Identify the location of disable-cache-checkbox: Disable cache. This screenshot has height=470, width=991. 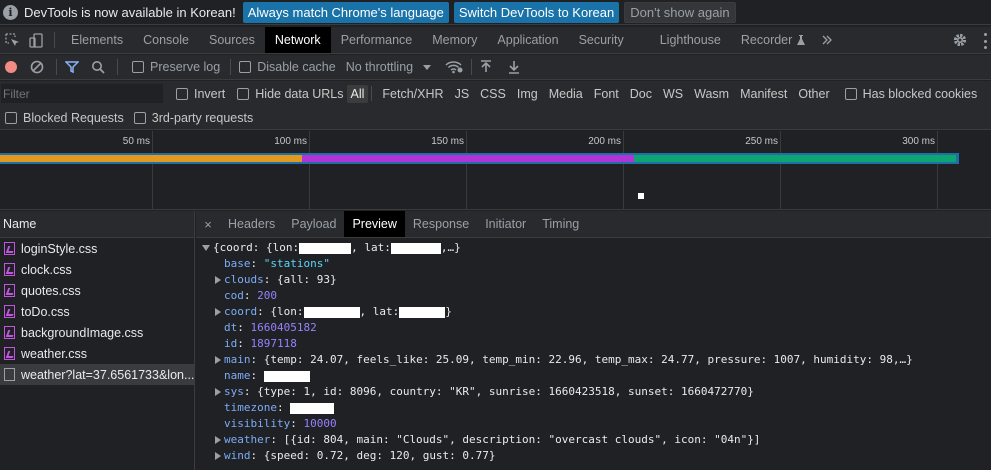
(287, 67).